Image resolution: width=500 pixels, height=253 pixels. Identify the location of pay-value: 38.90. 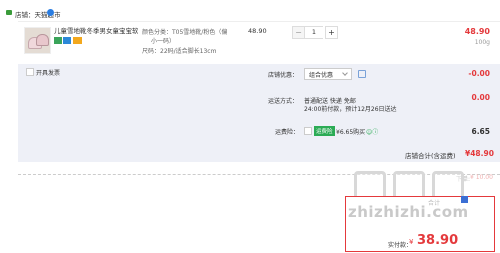
(438, 240).